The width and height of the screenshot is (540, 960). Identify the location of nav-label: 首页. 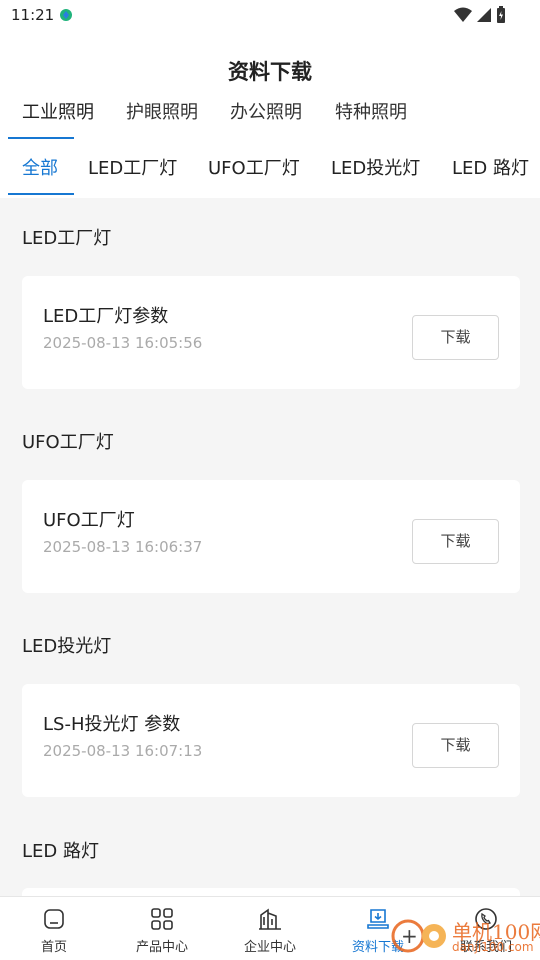
(53, 947).